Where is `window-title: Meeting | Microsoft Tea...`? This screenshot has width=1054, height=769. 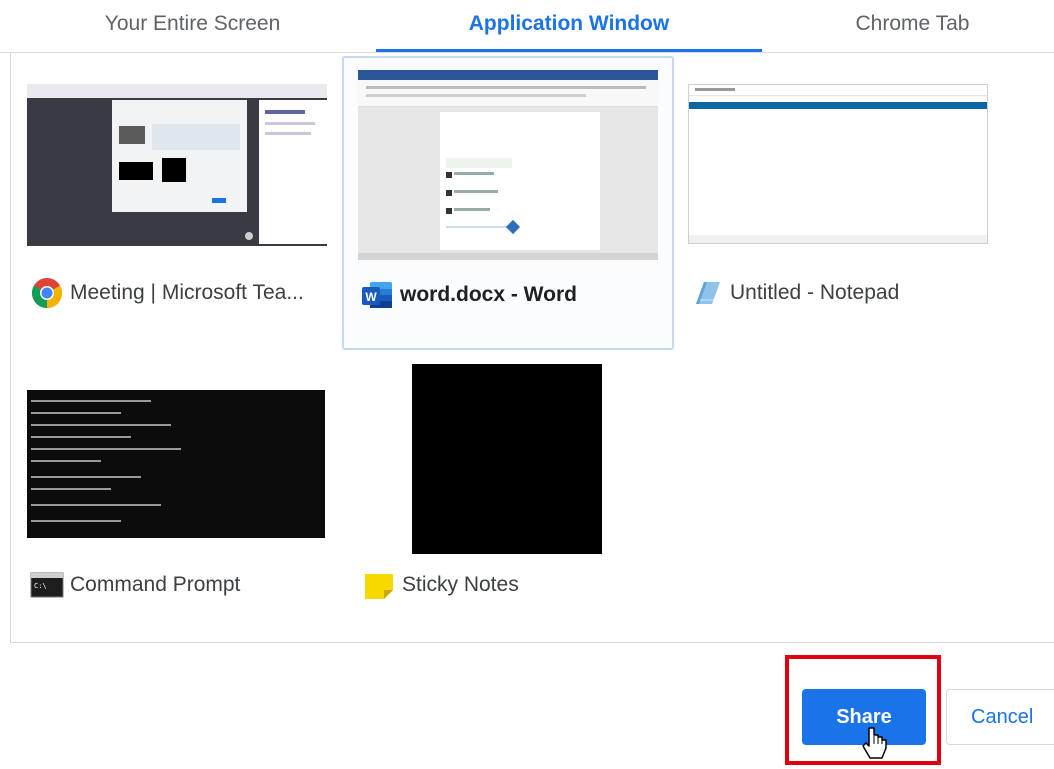 window-title: Meeting | Microsoft Tea... is located at coordinates (187, 292).